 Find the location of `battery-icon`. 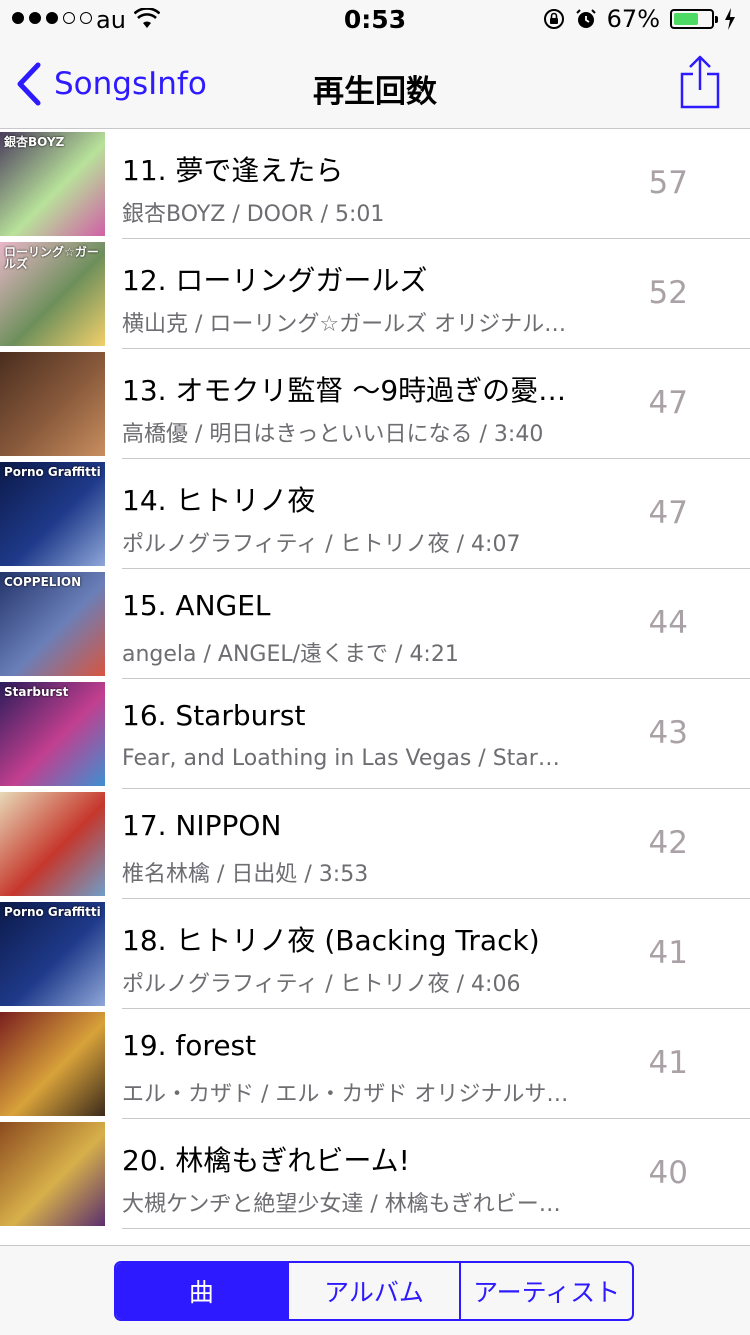

battery-icon is located at coordinates (694, 19).